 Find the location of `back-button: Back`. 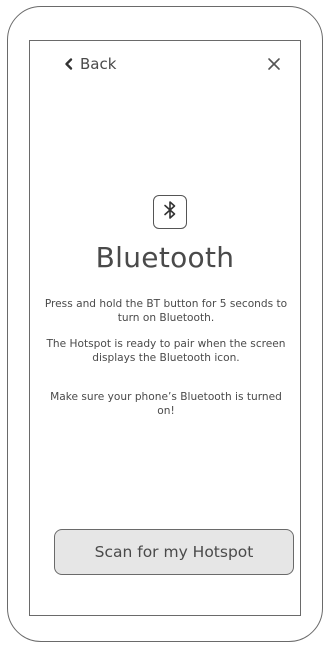

back-button: Back is located at coordinates (89, 64).